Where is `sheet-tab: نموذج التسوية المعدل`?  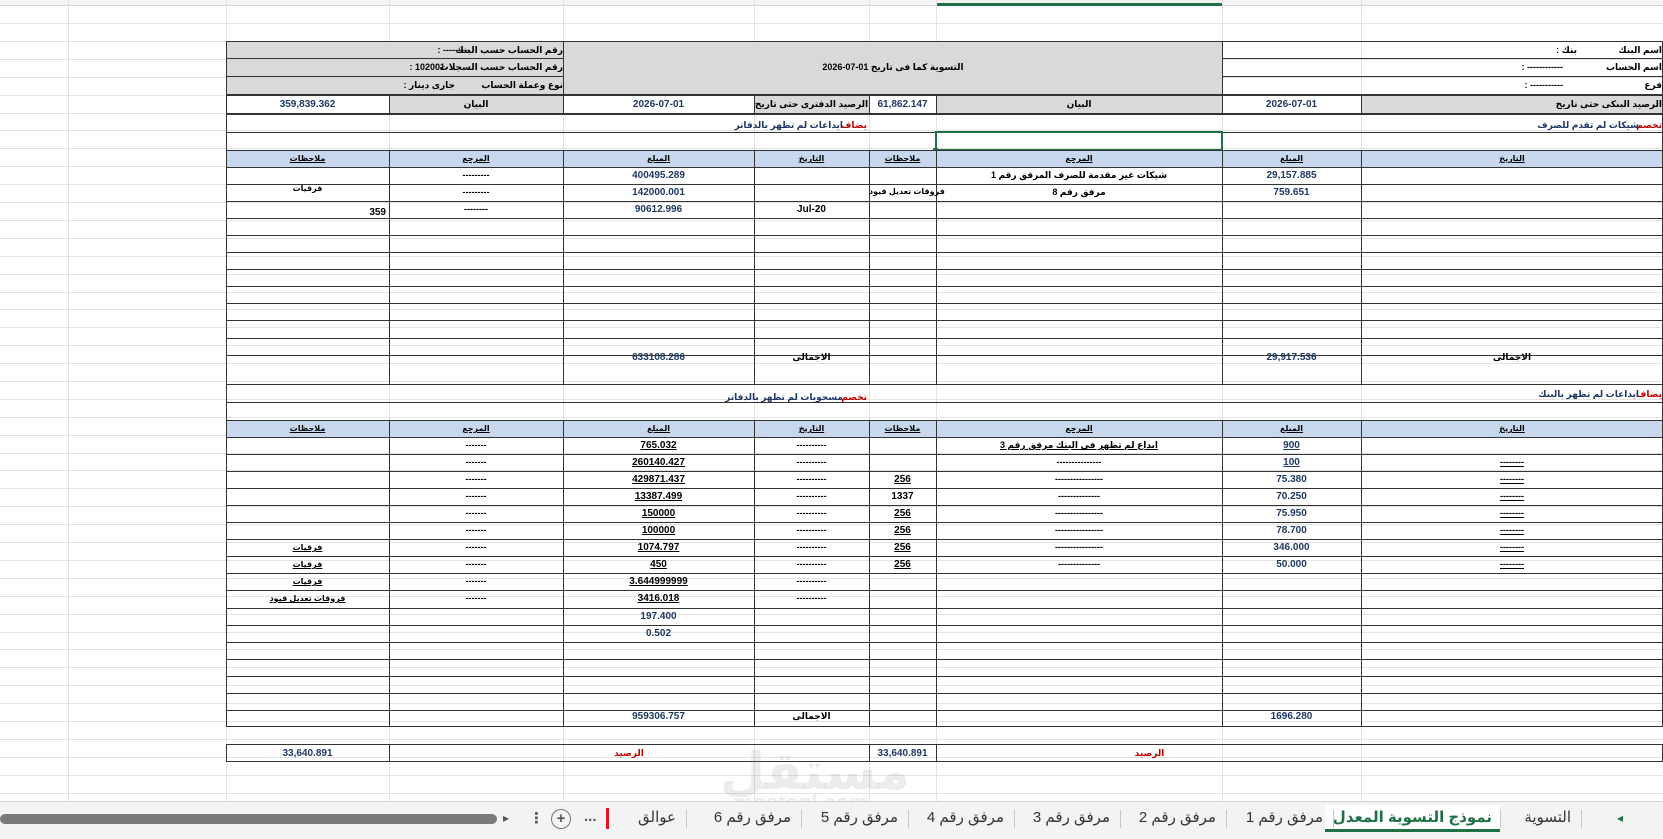
sheet-tab: نموذج التسوية المعدل is located at coordinates (1412, 818).